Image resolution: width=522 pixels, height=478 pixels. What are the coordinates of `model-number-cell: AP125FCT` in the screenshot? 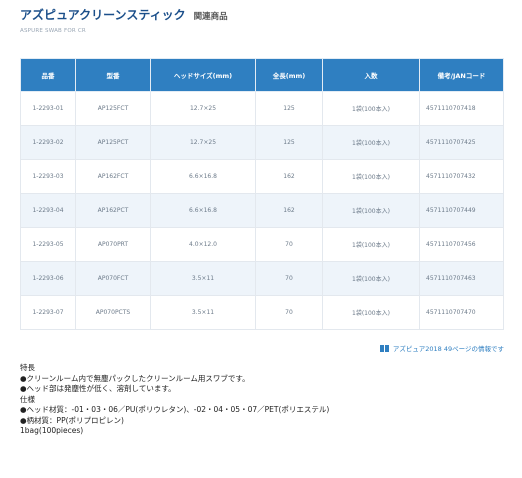 It's located at (113, 108).